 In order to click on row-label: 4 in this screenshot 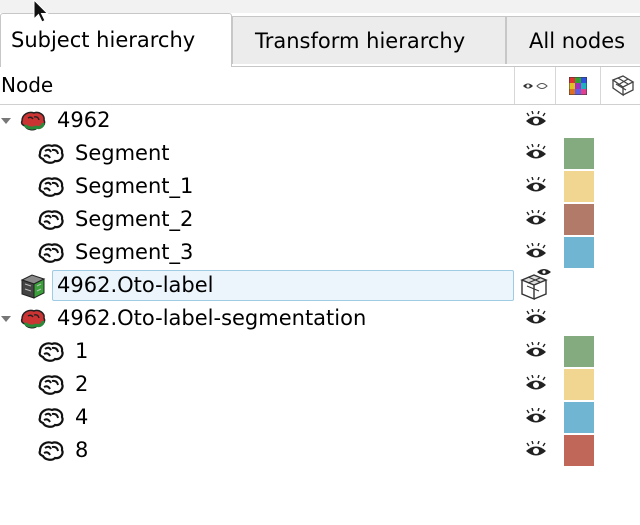, I will do `click(82, 417)`.